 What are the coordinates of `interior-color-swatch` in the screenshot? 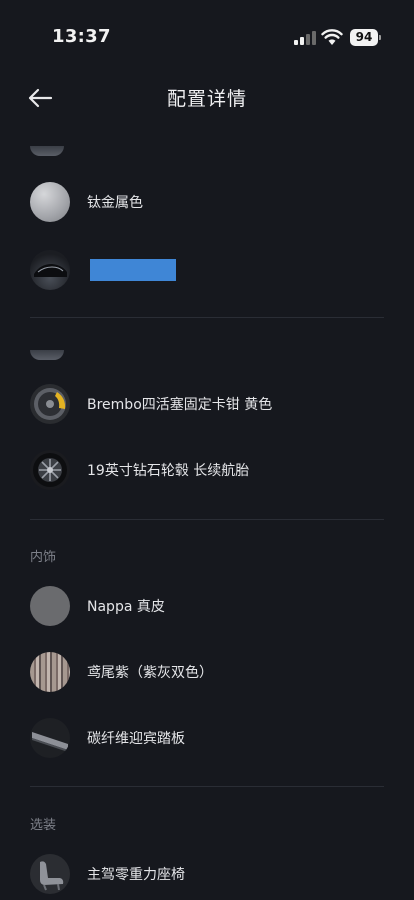 It's located at (50, 672).